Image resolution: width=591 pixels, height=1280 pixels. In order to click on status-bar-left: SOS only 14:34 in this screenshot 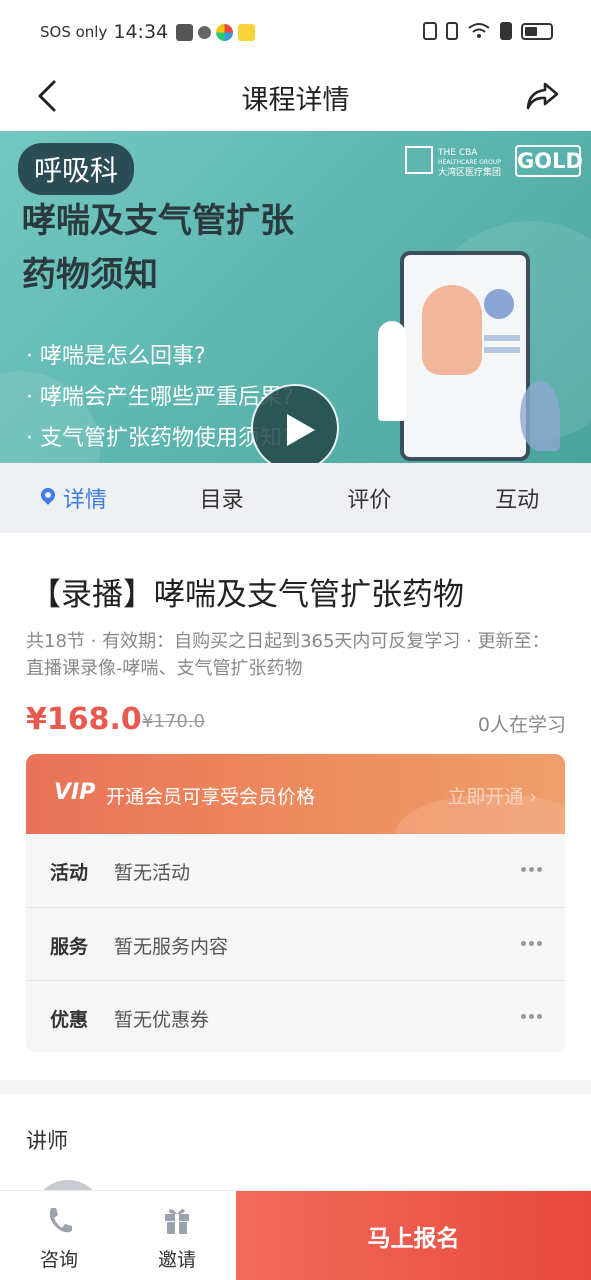, I will do `click(150, 32)`.